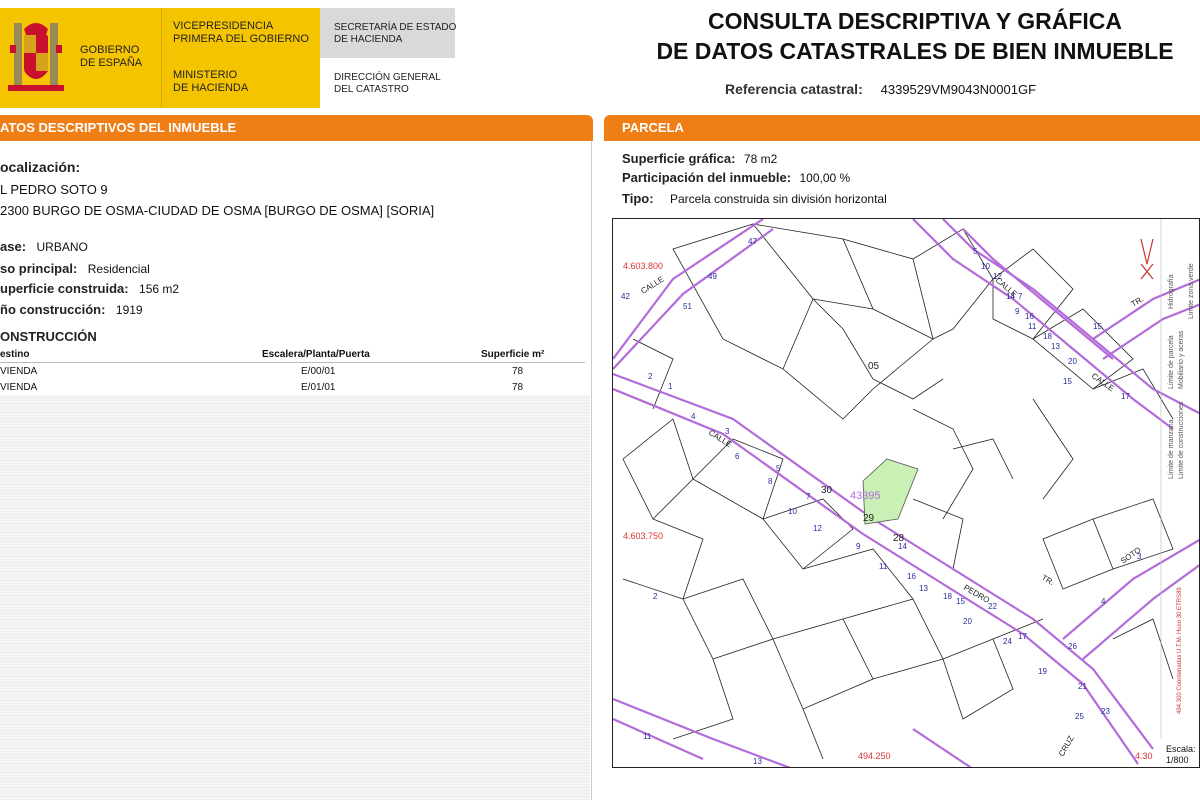 The image size is (1200, 800). I want to click on legend-item-zona-verde: Límite zona verde, so click(1191, 291).